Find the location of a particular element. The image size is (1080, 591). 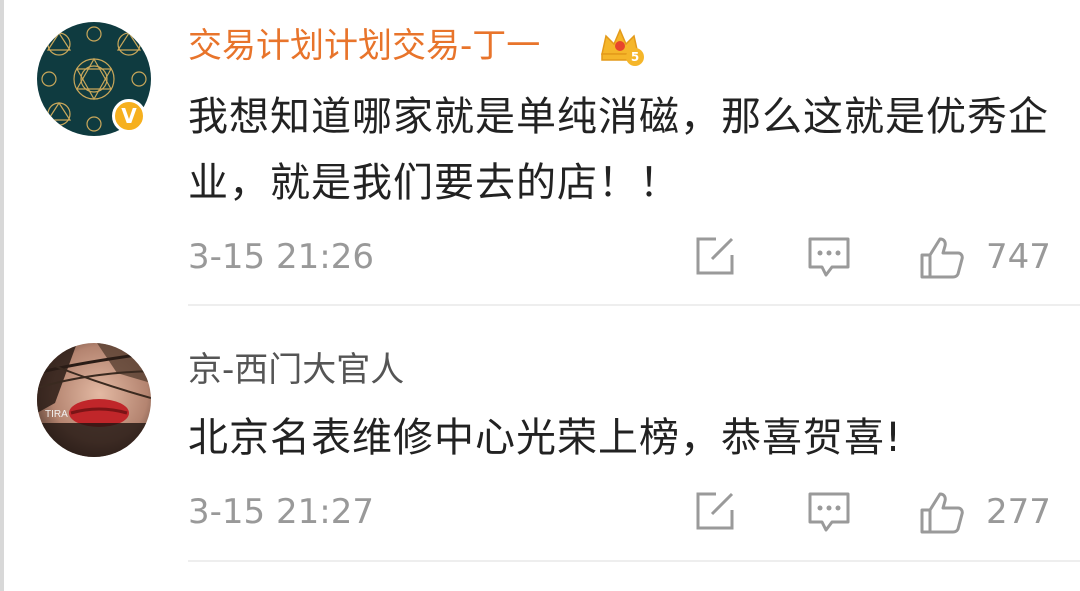

verified-badge-icon: V is located at coordinates (129, 116).